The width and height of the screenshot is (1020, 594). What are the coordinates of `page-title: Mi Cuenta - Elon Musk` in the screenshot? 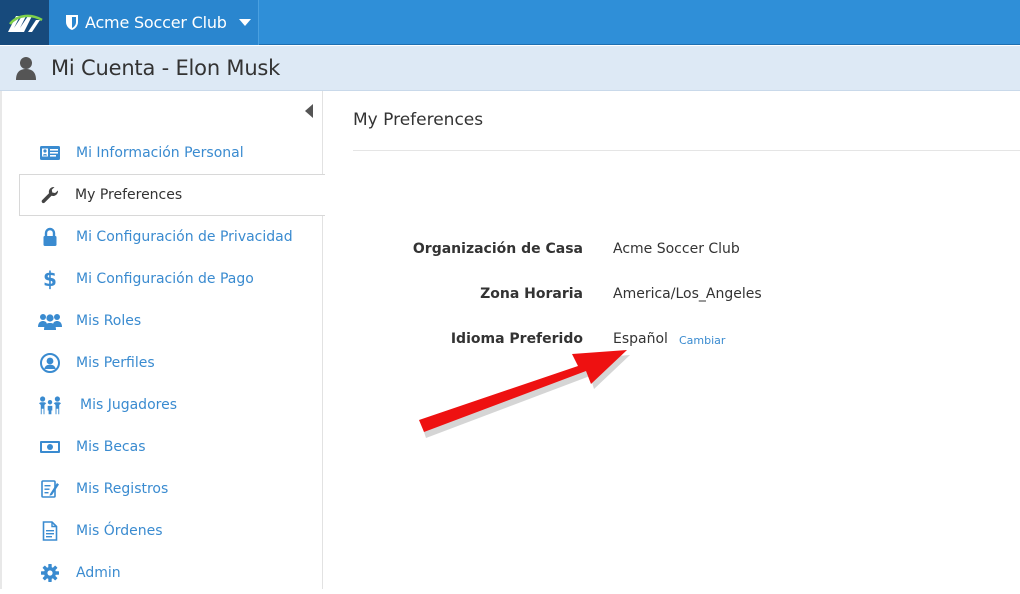 It's located at (166, 68).